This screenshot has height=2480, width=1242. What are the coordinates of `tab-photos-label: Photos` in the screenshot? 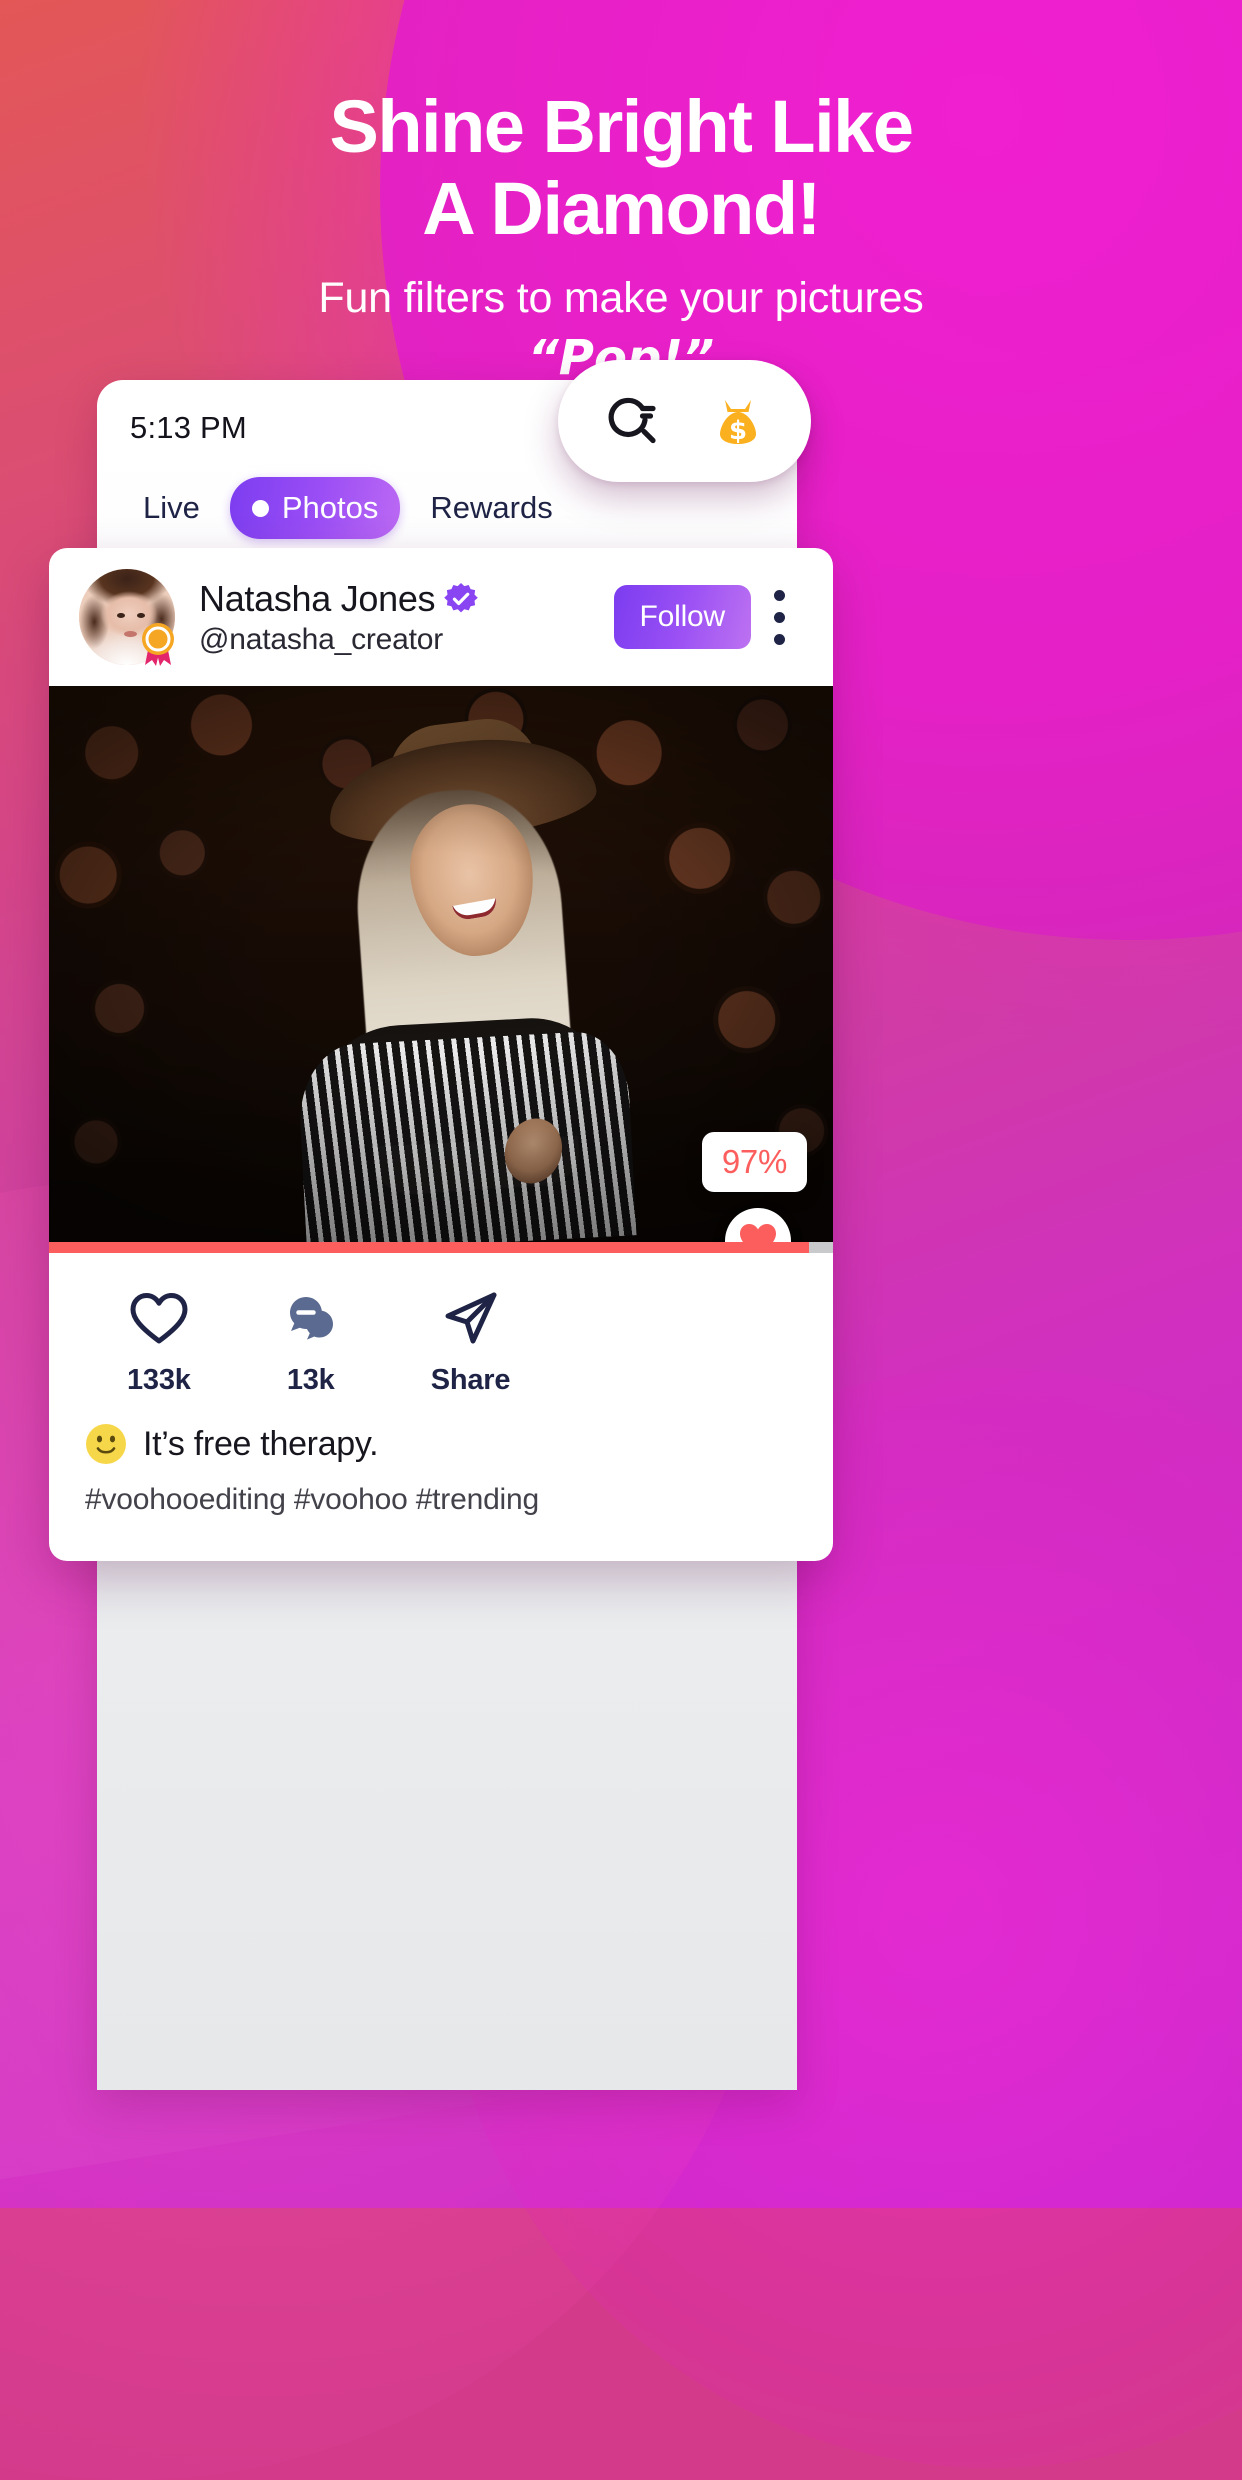 It's located at (330, 507).